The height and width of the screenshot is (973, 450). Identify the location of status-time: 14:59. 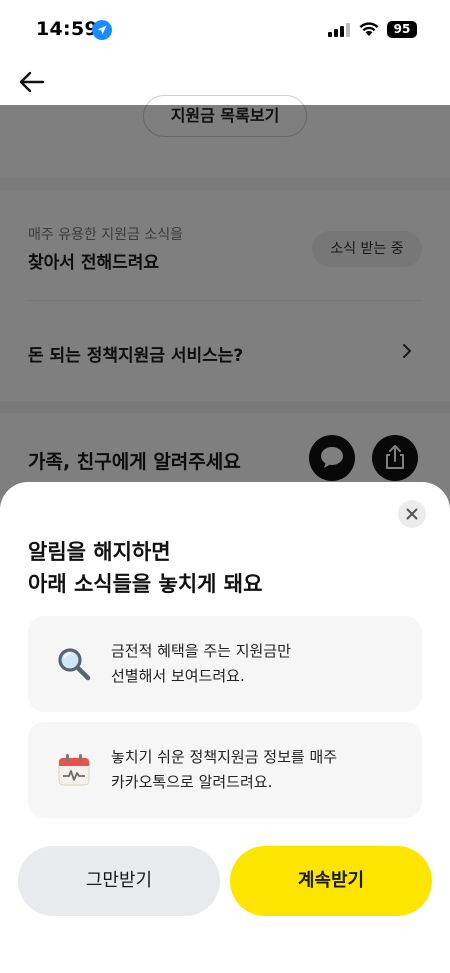
(67, 29).